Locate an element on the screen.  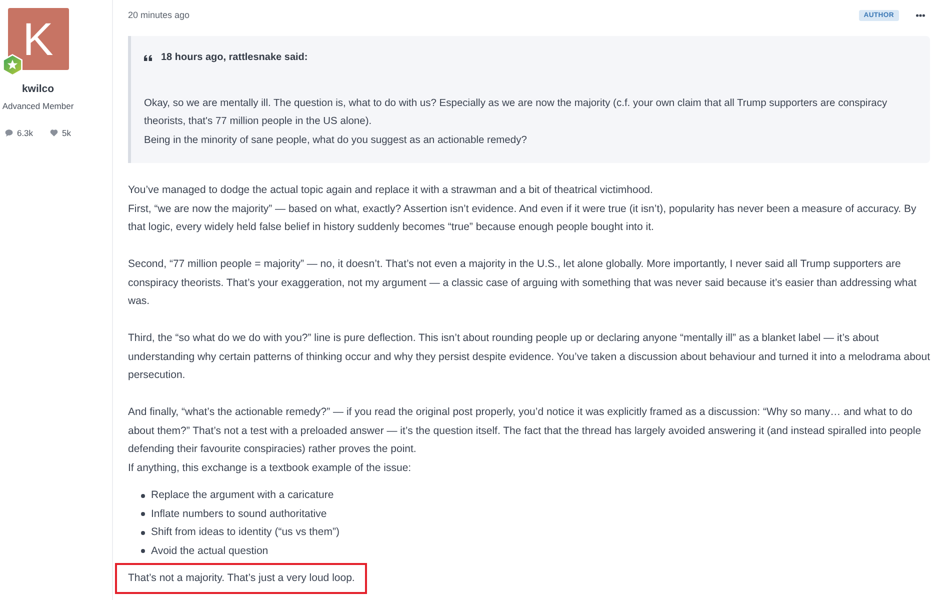
list-item-text: Avoid the actual question is located at coordinates (209, 551).